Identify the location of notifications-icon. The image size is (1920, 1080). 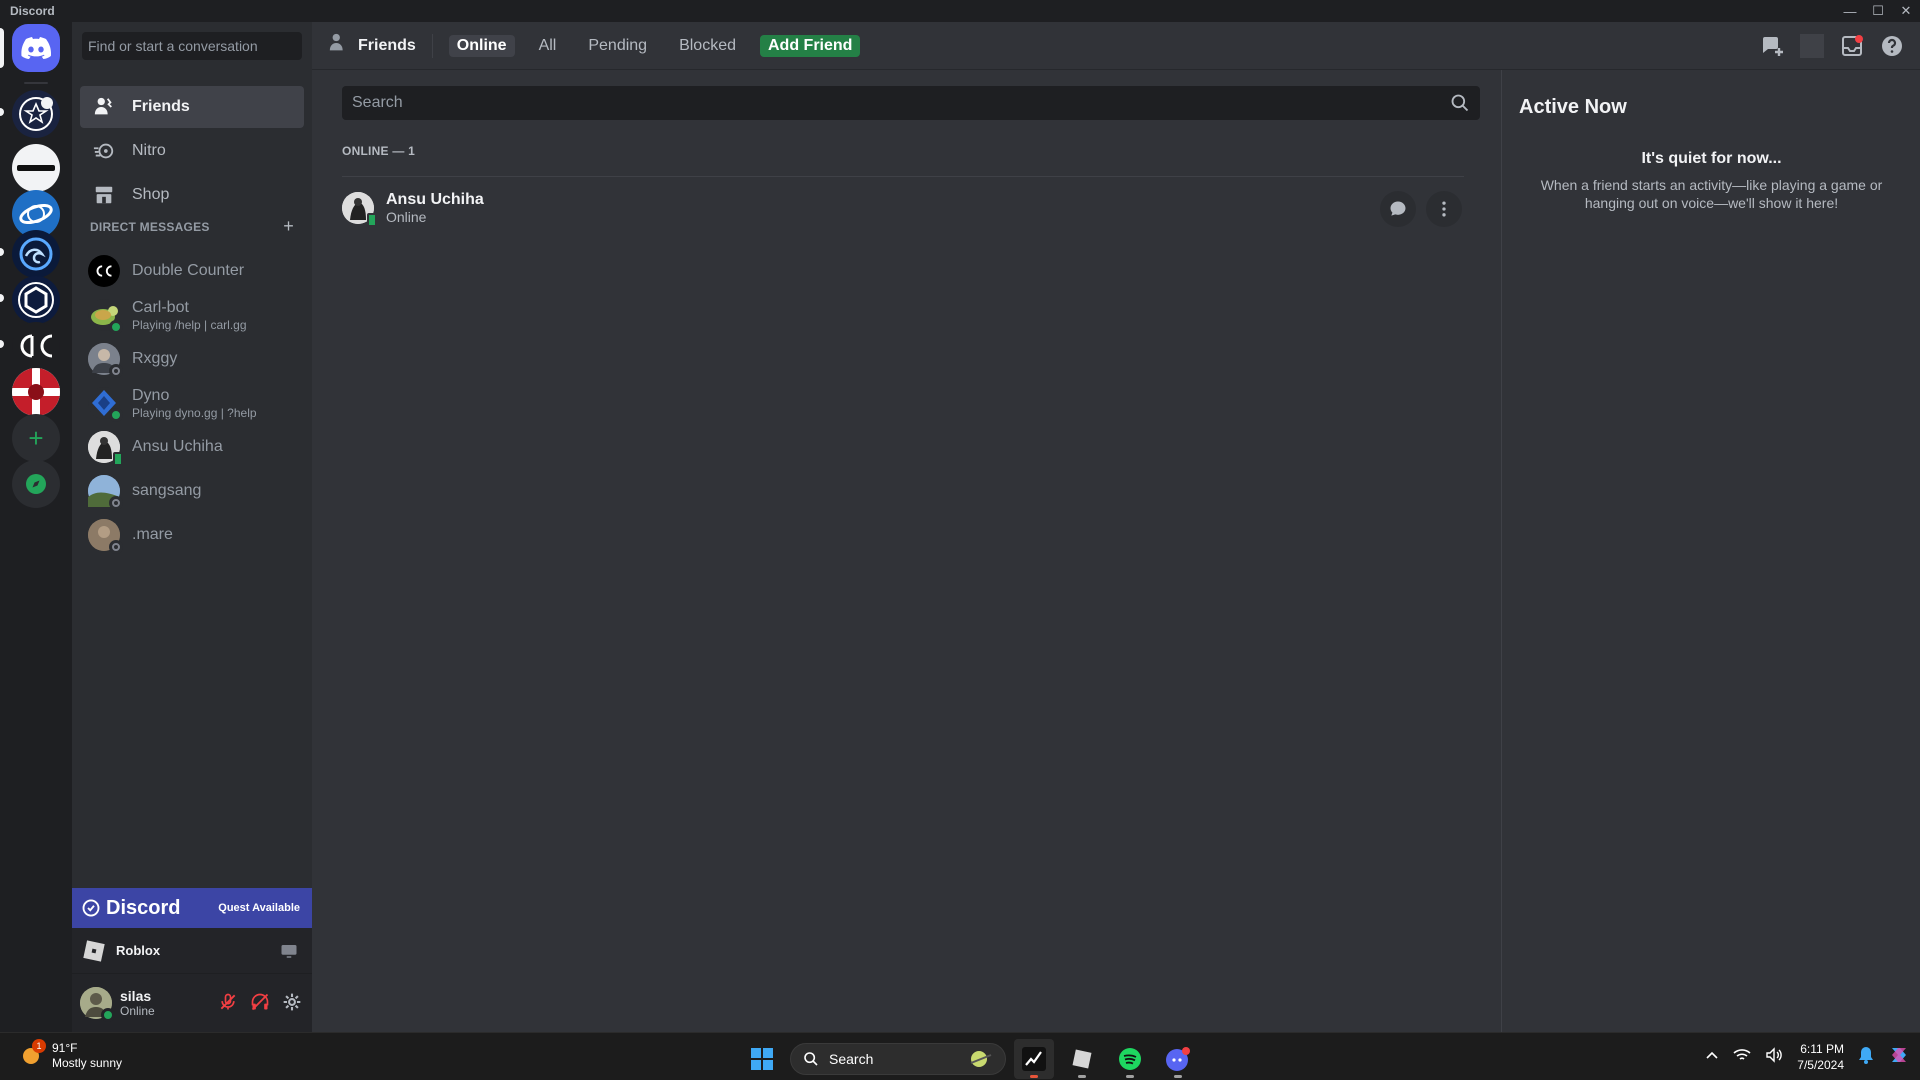
(1866, 1057).